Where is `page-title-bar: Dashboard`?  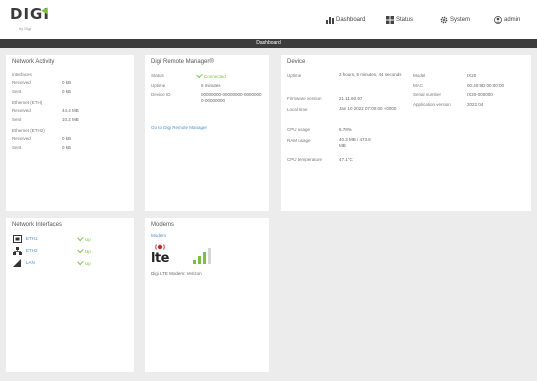
page-title-bar: Dashboard is located at coordinates (268, 43).